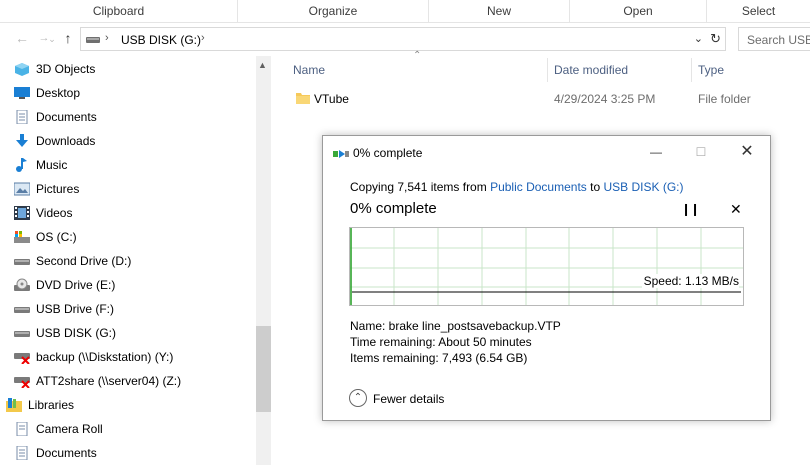  I want to click on file-name: VTube, so click(331, 99).